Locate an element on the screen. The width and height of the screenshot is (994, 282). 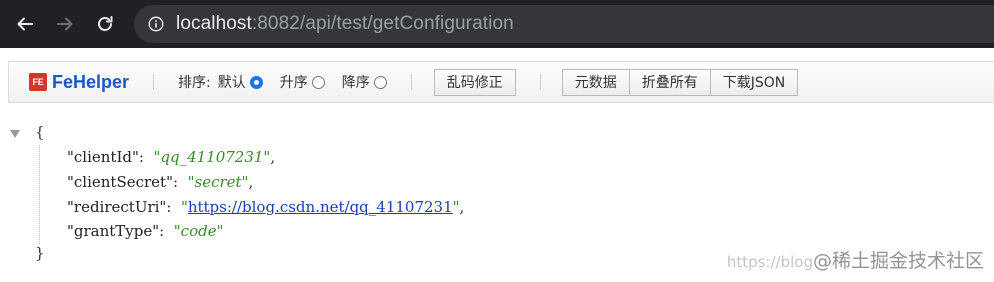
sort-option-label: 默认 is located at coordinates (231, 83).